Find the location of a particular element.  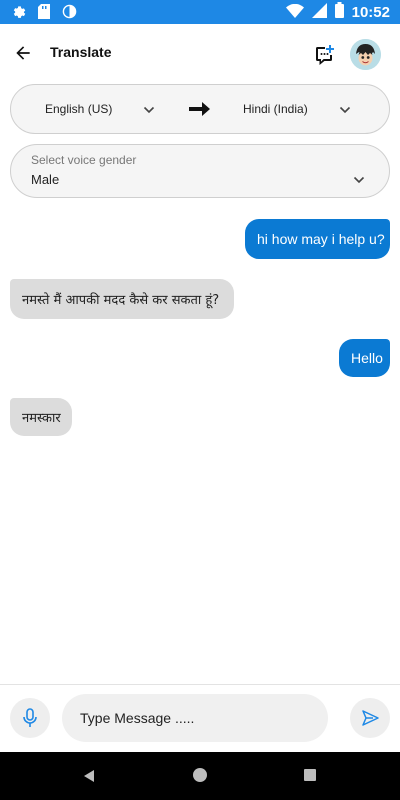

nav-home-icon is located at coordinates (200, 775).